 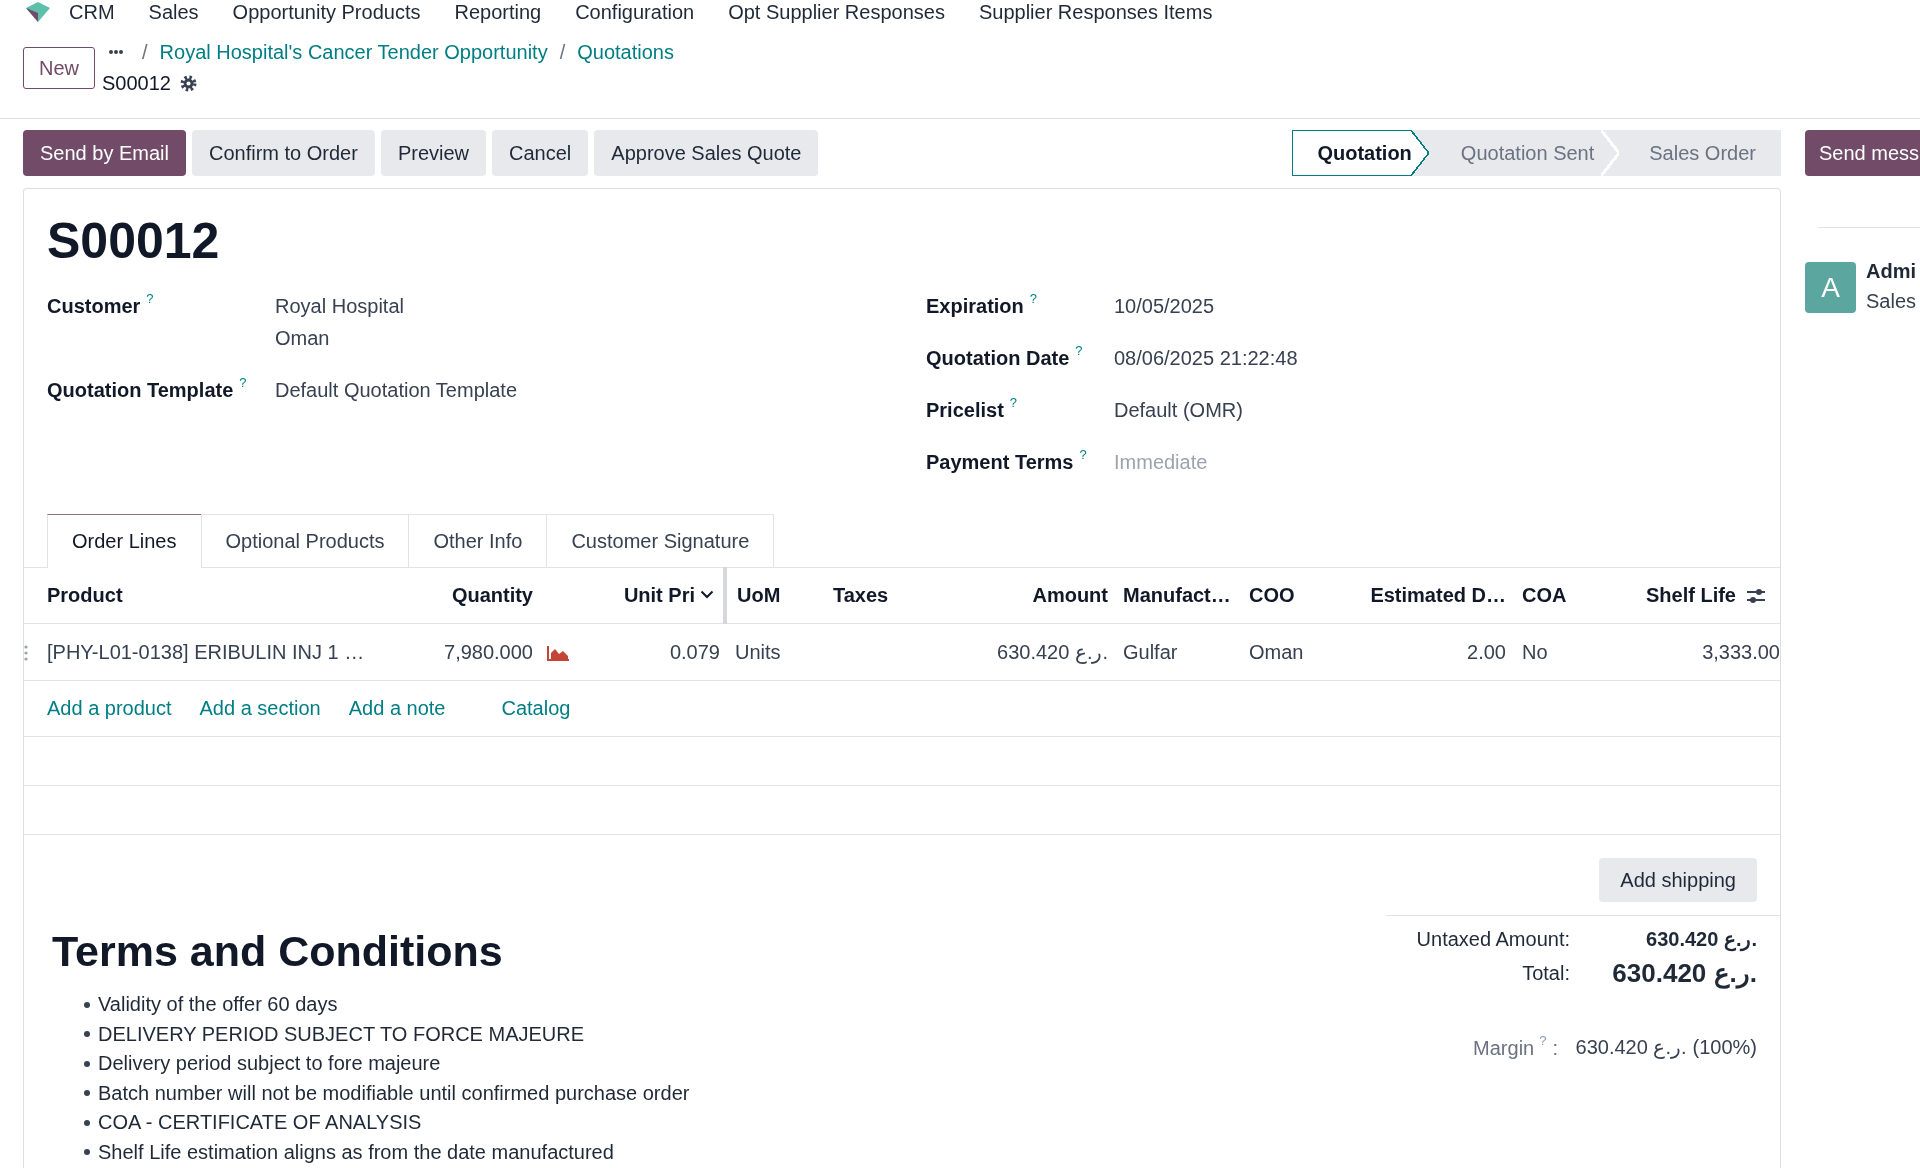 What do you see at coordinates (341, 1034) in the screenshot?
I see `terms-item: DELIVERY PERIOD SUBJECT TO FORCE MAJEURE` at bounding box center [341, 1034].